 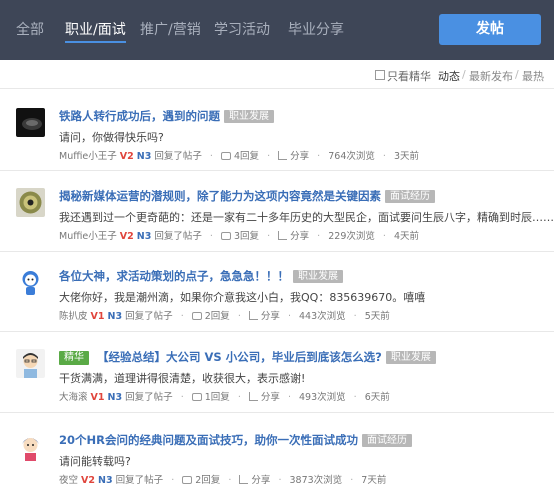 What do you see at coordinates (73, 397) in the screenshot?
I see `author-name: 大海滚` at bounding box center [73, 397].